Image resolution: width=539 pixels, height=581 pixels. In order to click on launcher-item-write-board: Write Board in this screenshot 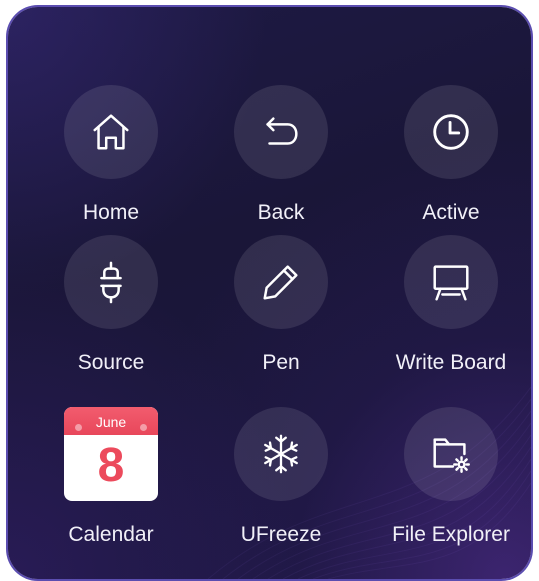, I will do `click(451, 315)`.